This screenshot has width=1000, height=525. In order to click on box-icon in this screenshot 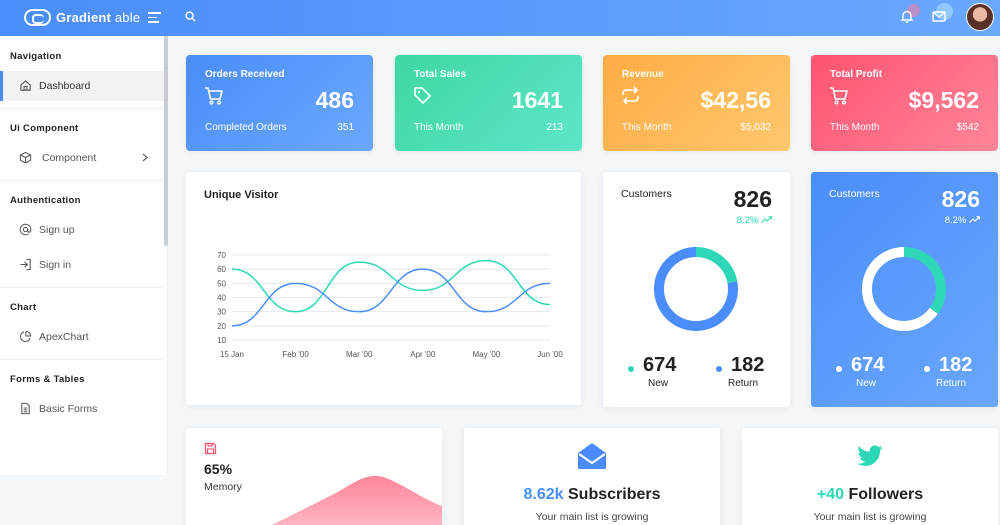, I will do `click(25, 157)`.